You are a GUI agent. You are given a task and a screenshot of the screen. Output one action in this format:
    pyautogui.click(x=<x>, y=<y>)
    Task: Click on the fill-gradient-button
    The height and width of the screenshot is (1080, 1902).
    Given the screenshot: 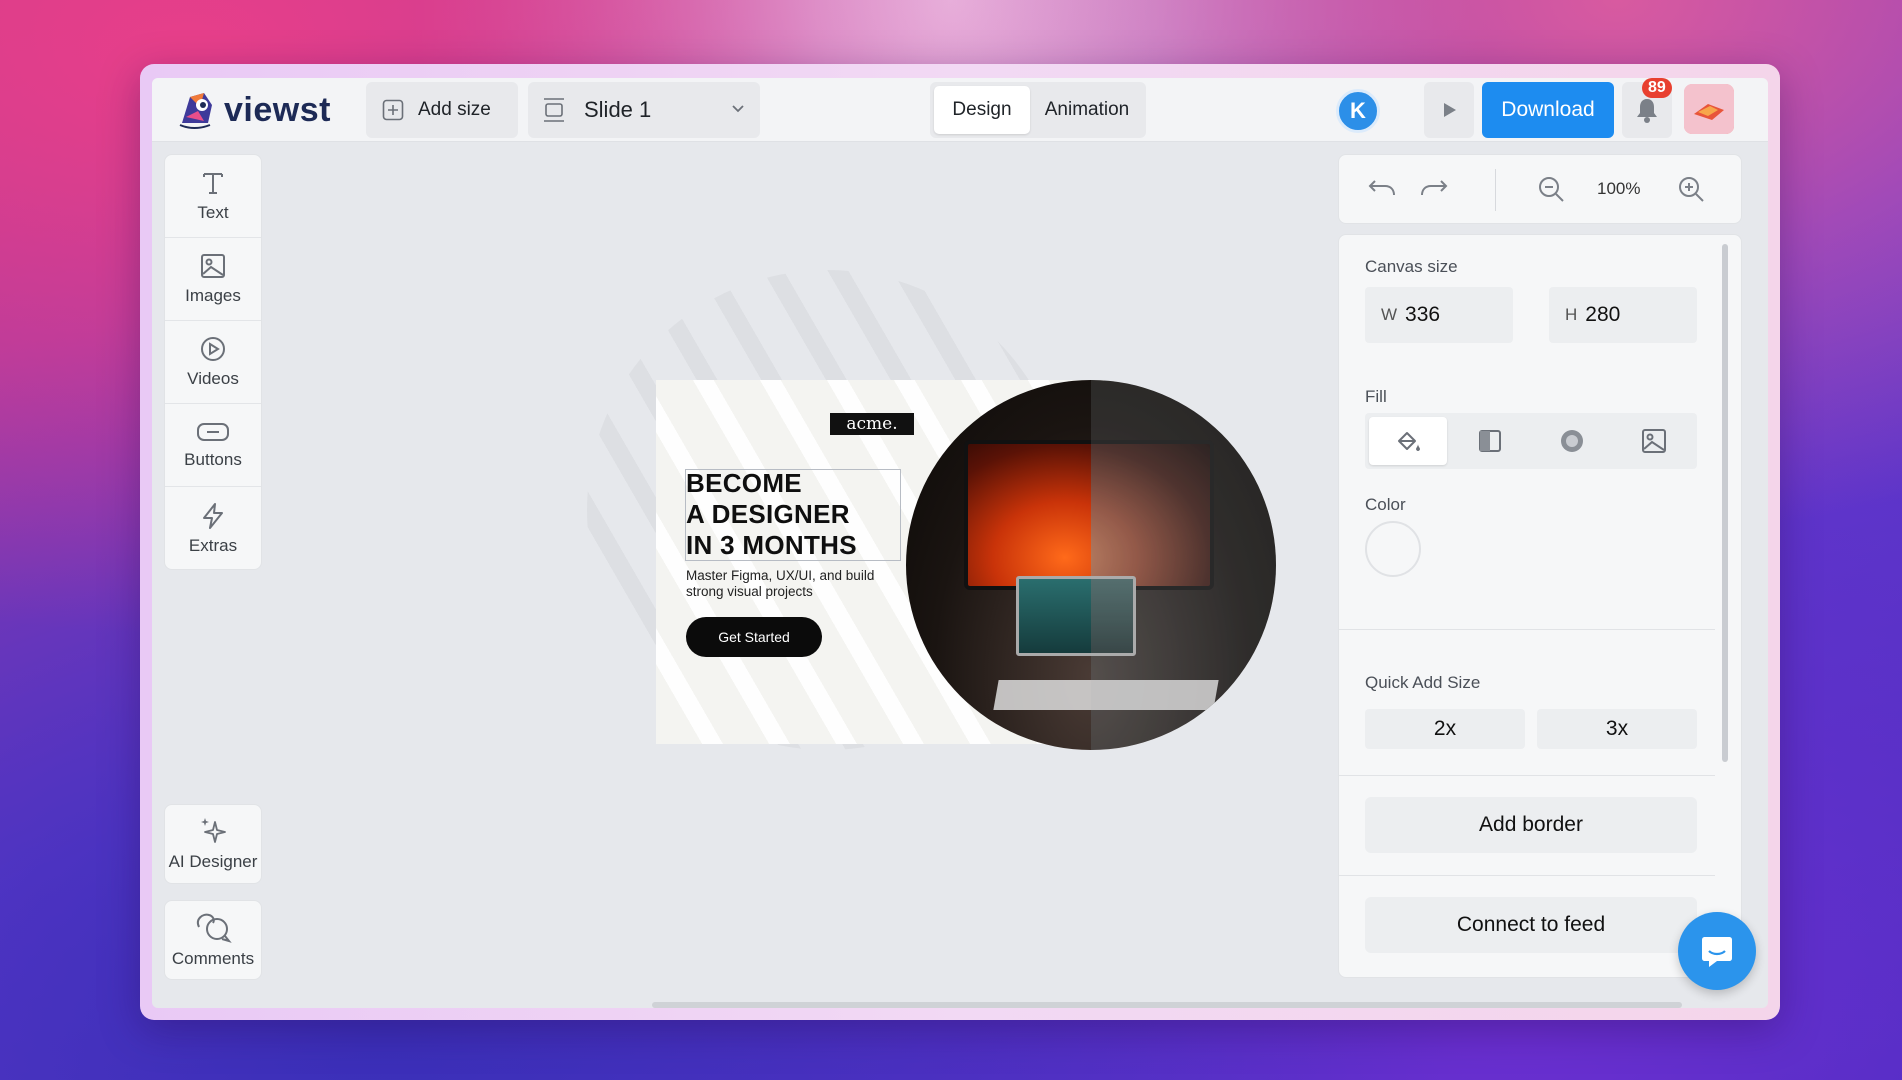 What is the action you would take?
    pyautogui.click(x=1490, y=441)
    